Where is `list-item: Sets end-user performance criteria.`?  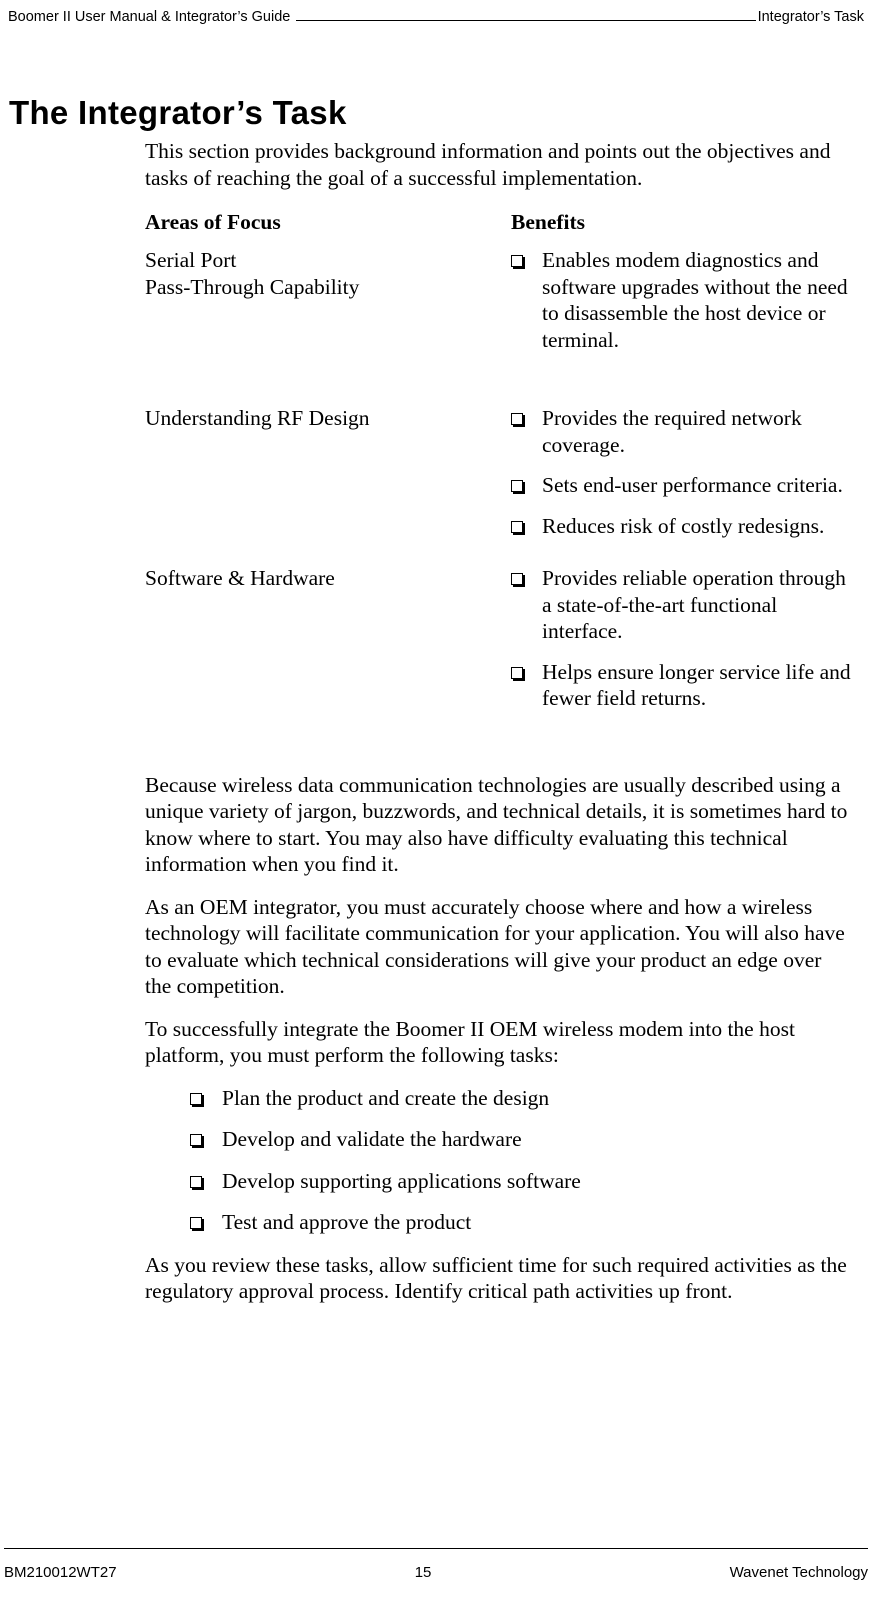
list-item: Sets end-user performance criteria. is located at coordinates (681, 485).